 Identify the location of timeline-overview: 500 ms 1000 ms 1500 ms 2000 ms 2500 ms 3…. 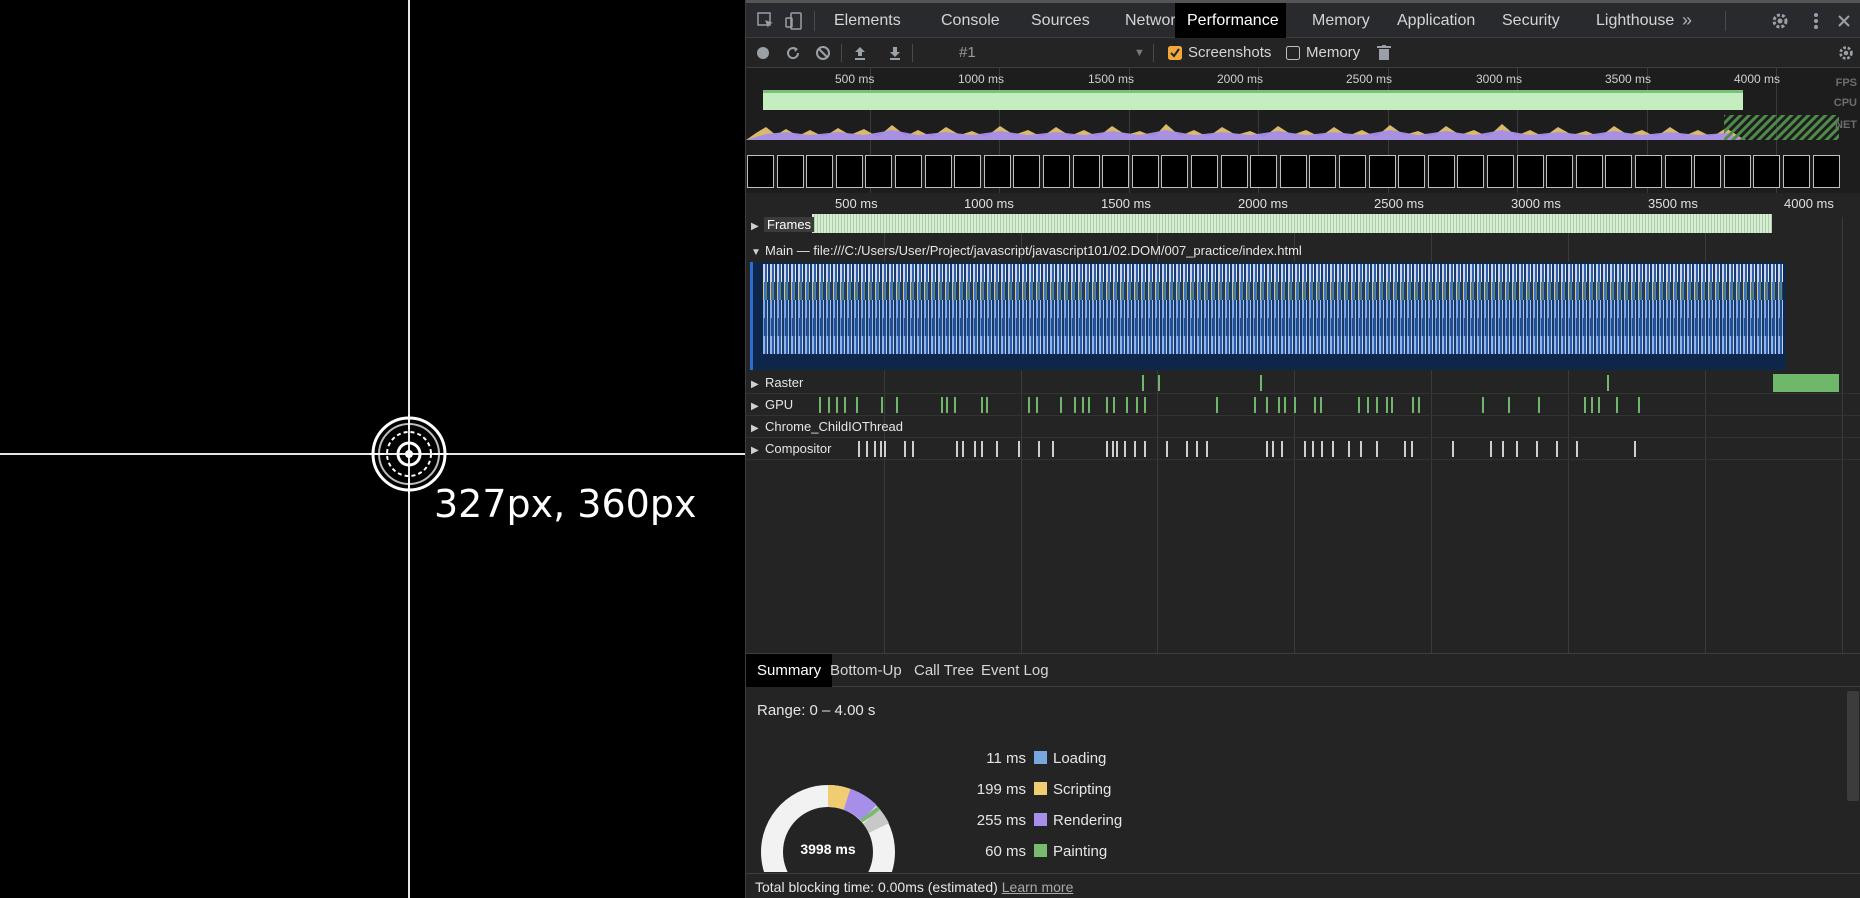
(1303, 130).